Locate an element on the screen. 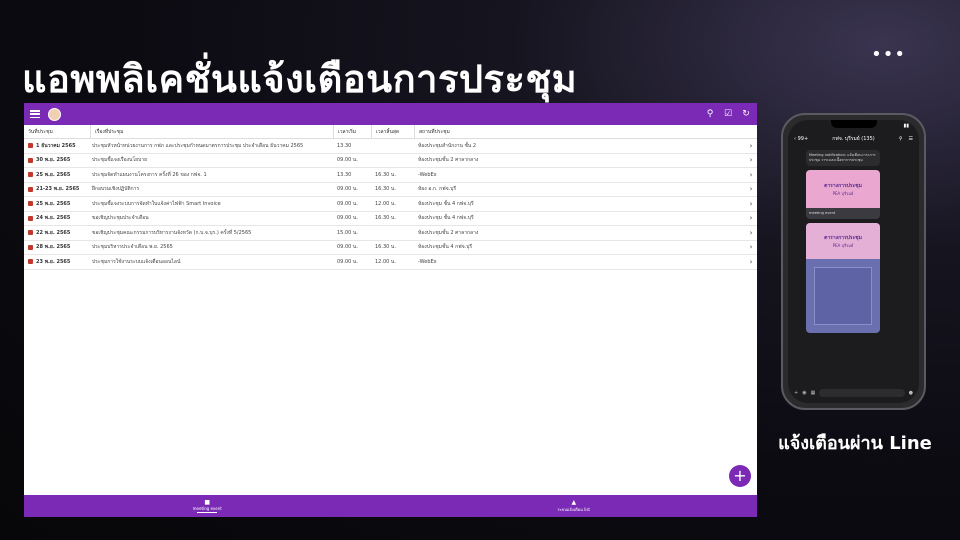 The width and height of the screenshot is (960, 540). refresh-icon: ↻ is located at coordinates (746, 114).